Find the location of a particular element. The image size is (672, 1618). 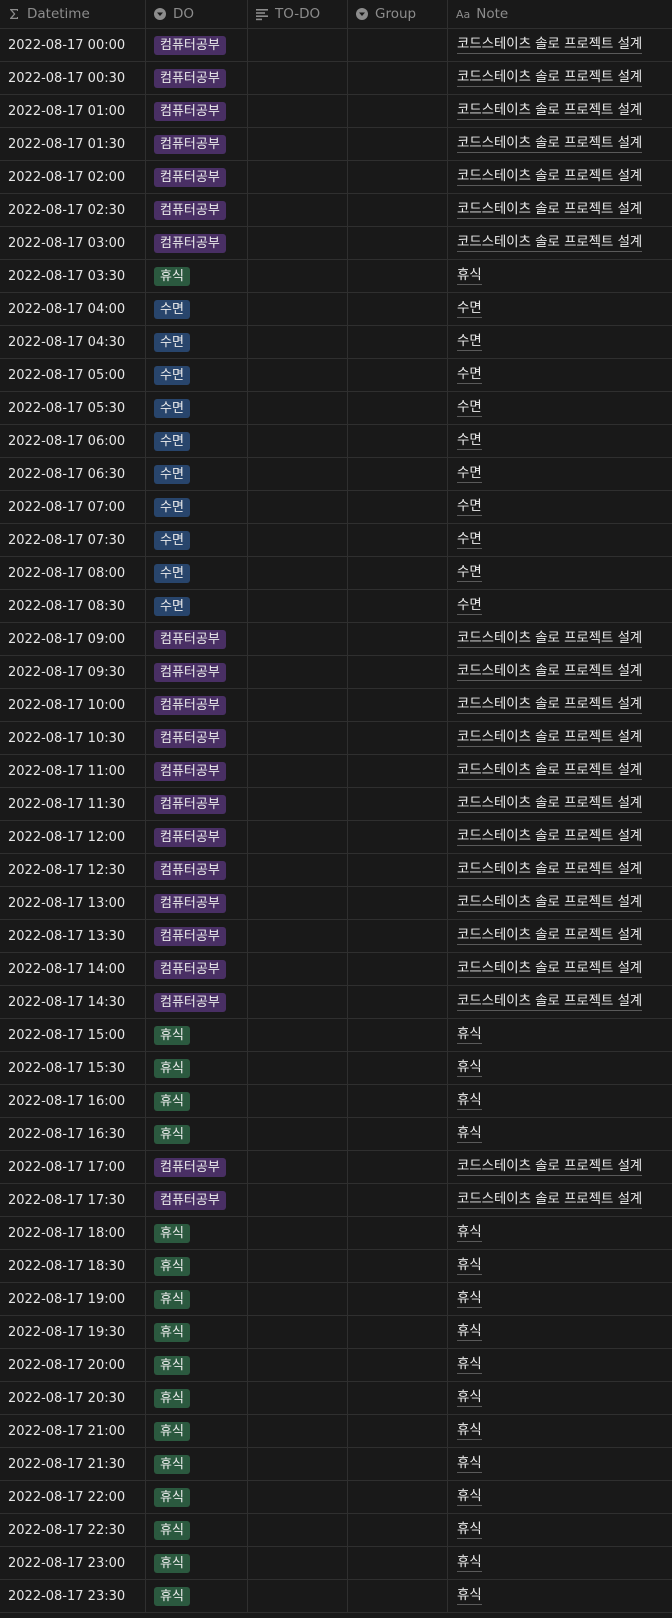

datetime-cell: 2022-08-17 16:30 is located at coordinates (73, 1134).